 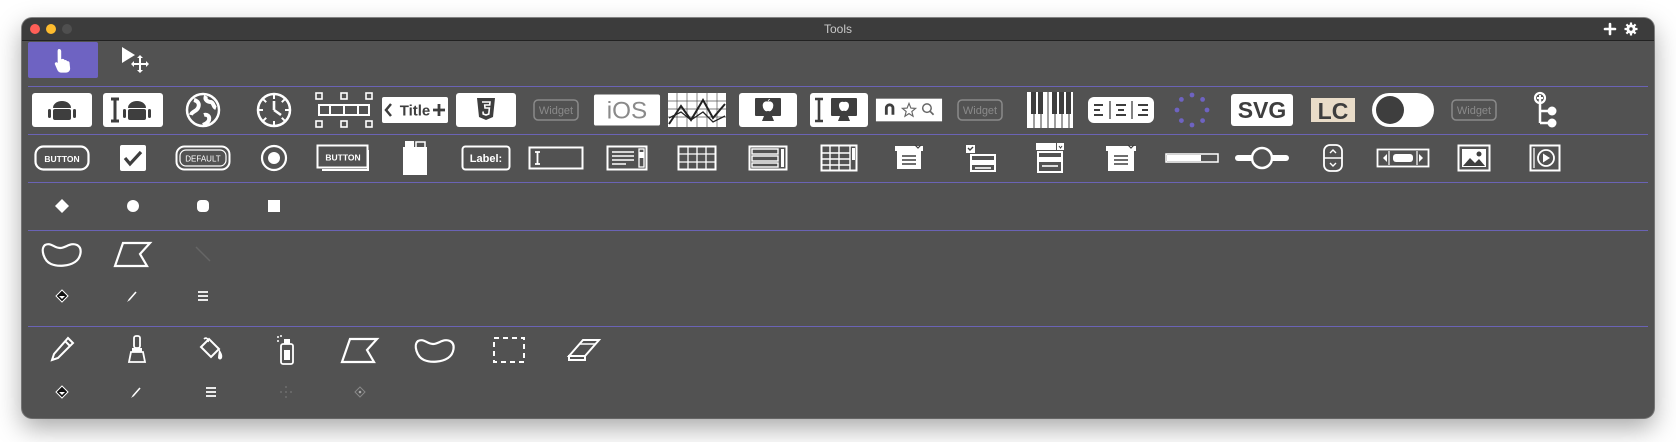 I want to click on scrollbar, so click(x=1403, y=158).